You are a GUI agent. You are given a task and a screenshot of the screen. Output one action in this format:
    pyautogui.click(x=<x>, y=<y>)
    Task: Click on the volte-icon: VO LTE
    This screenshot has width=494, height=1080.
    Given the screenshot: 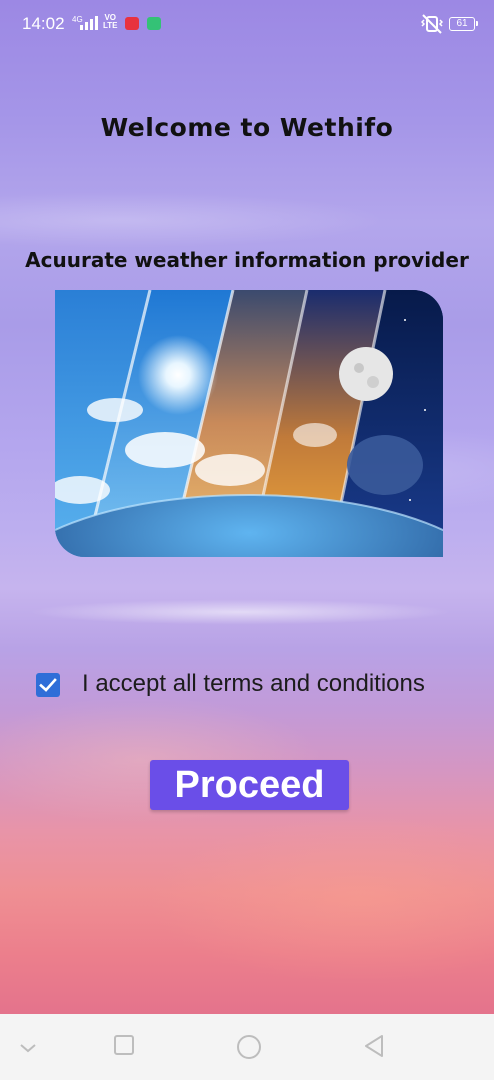 What is the action you would take?
    pyautogui.click(x=110, y=22)
    